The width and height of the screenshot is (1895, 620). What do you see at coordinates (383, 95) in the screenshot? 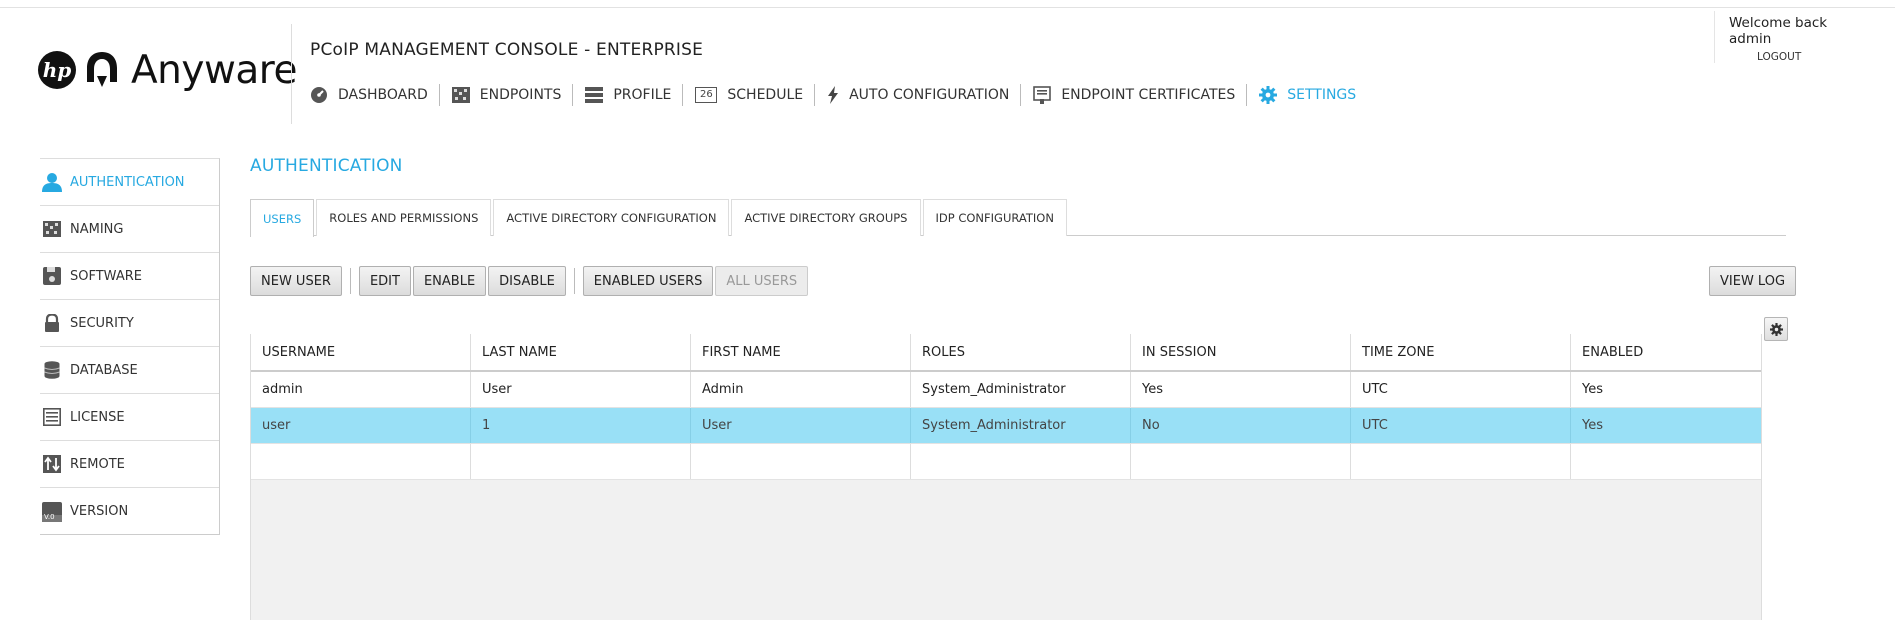
I see `nav-label: DASHBOARD` at bounding box center [383, 95].